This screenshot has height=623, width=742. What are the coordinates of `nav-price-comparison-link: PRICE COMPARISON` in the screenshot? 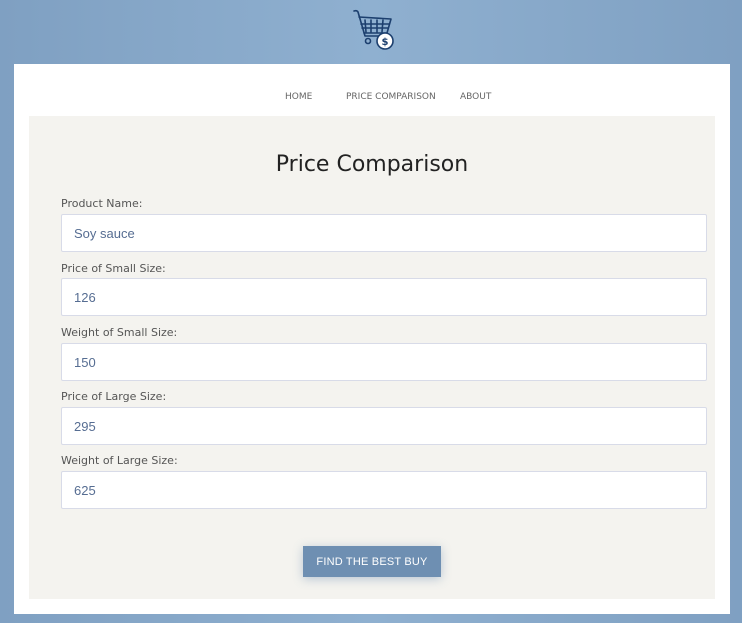 It's located at (391, 97).